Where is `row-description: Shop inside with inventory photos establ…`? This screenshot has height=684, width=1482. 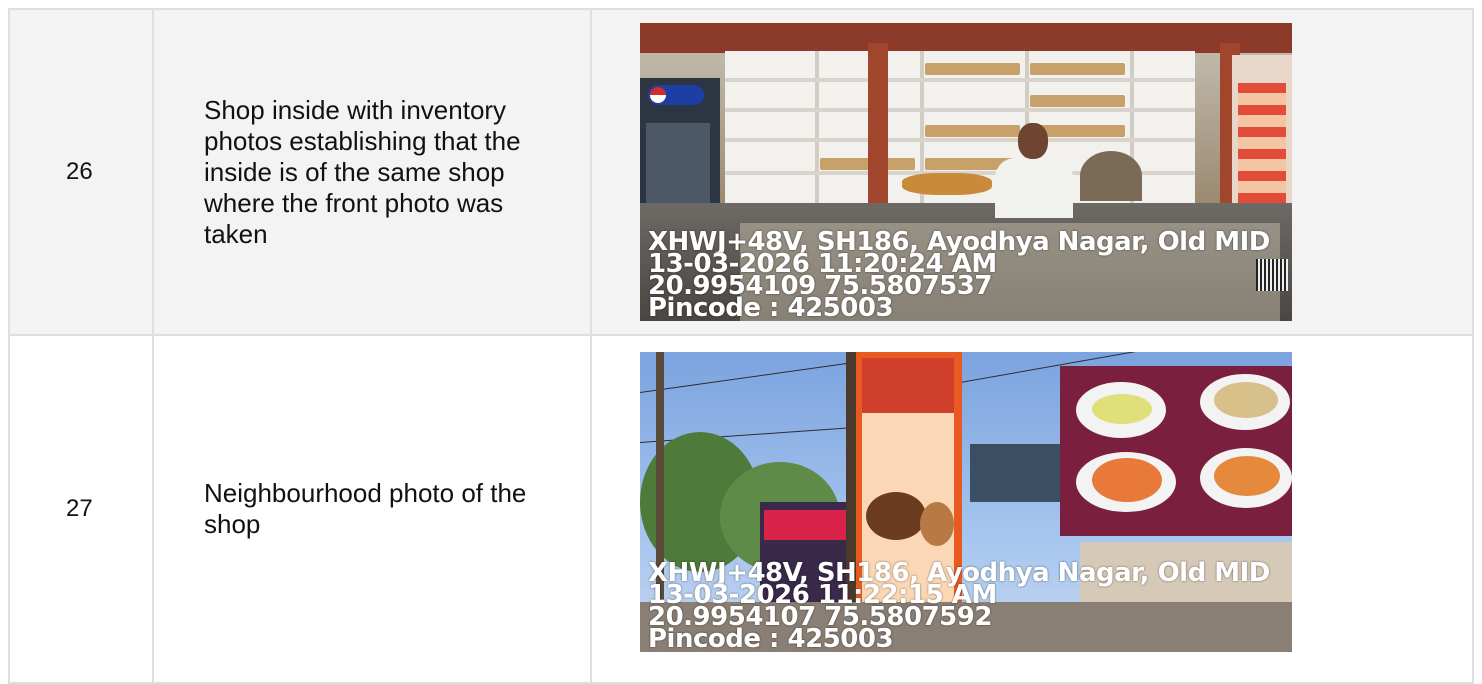
row-description: Shop inside with inventory photos establ… is located at coordinates (372, 172).